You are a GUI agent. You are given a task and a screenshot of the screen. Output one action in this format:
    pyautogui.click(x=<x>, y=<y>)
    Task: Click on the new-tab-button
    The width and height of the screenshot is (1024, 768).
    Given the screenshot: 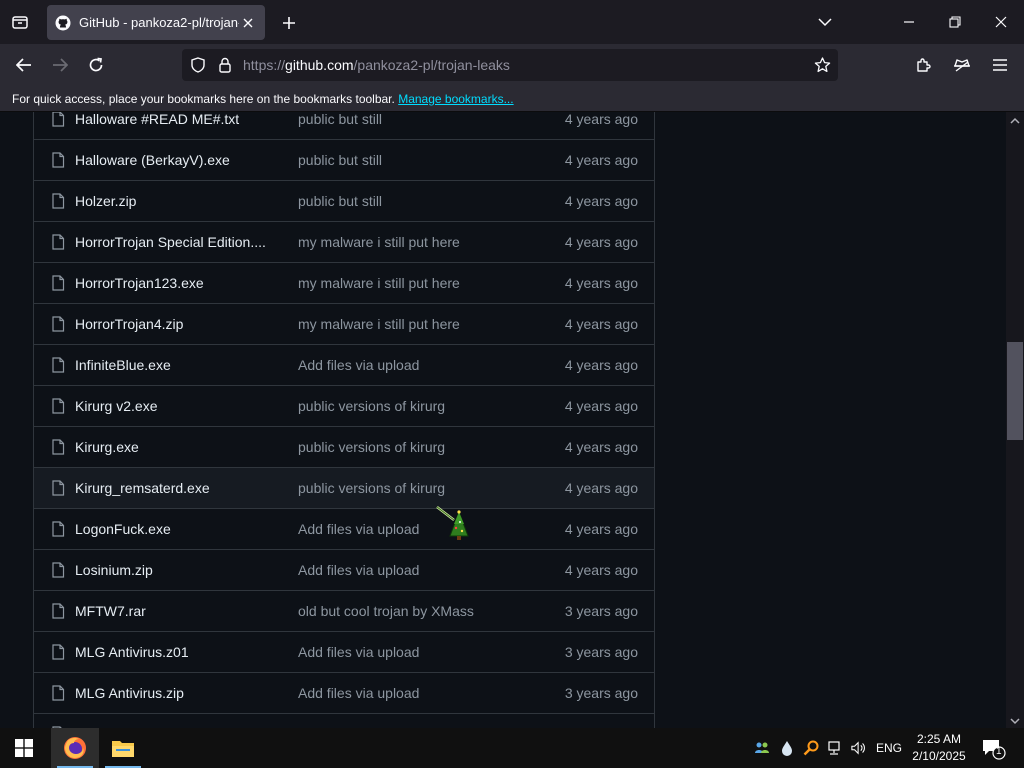 What is the action you would take?
    pyautogui.click(x=289, y=23)
    